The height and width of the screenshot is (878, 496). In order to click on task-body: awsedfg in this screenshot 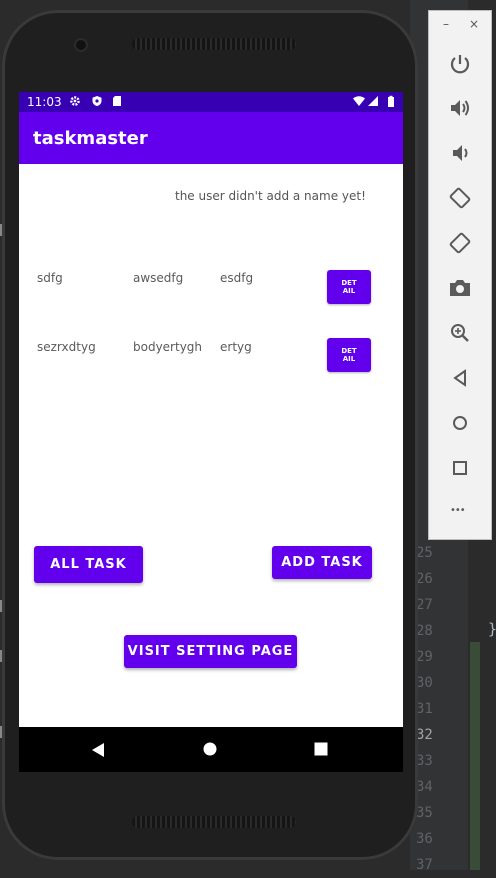, I will do `click(158, 278)`.